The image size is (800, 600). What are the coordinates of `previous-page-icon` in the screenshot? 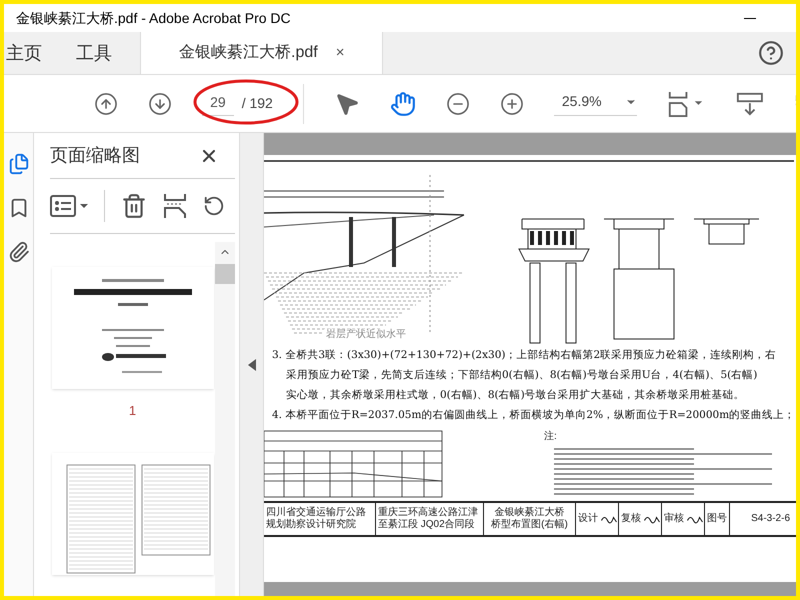 It's located at (106, 103).